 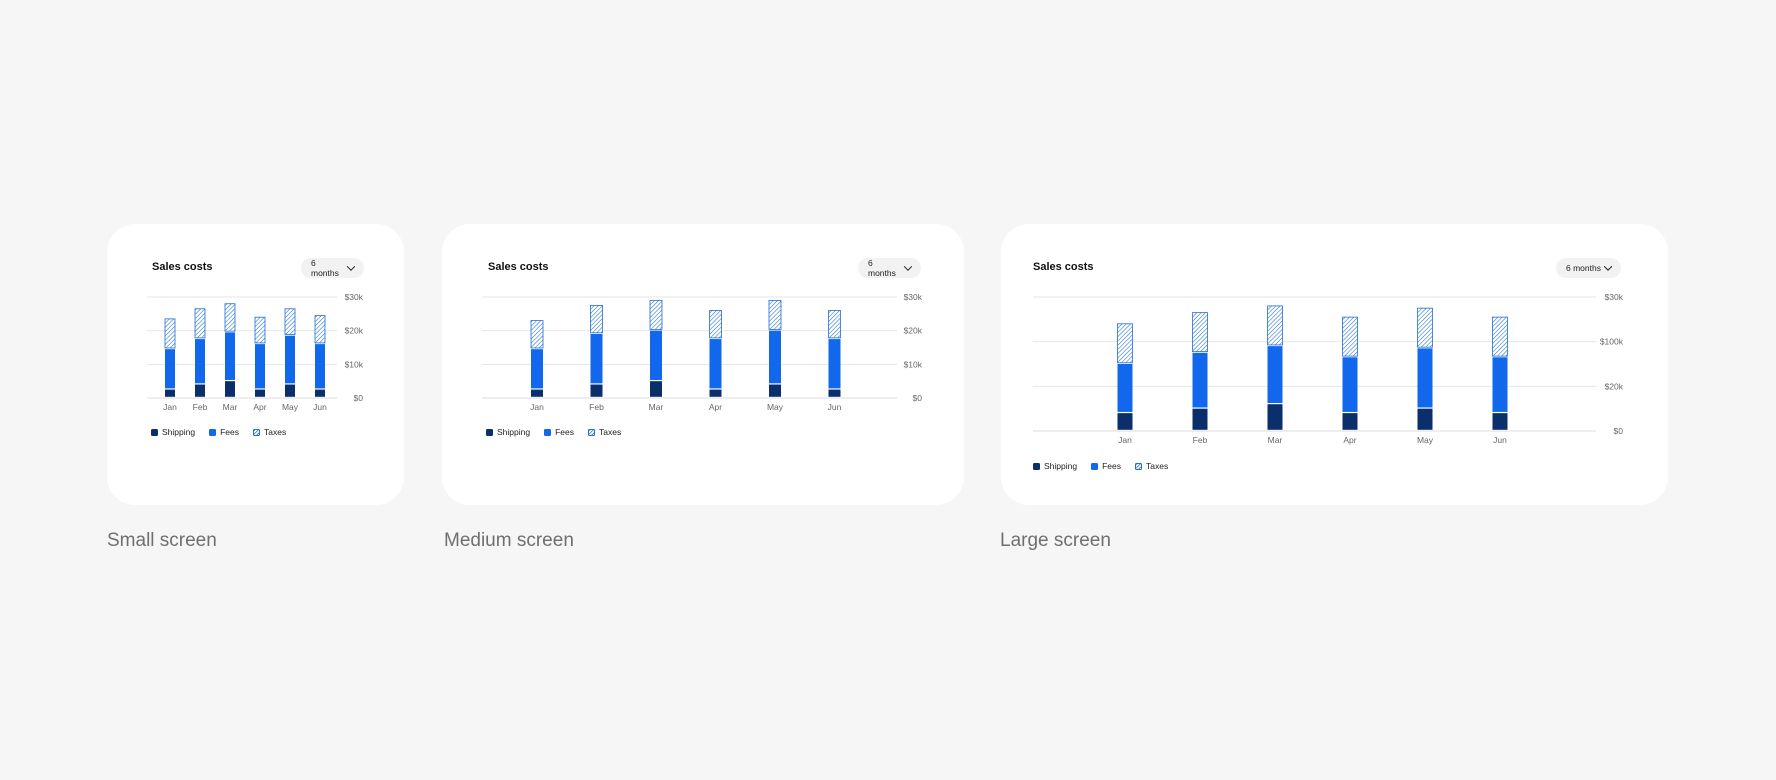 What do you see at coordinates (1106, 466) in the screenshot?
I see `legend-item-fees: Fees` at bounding box center [1106, 466].